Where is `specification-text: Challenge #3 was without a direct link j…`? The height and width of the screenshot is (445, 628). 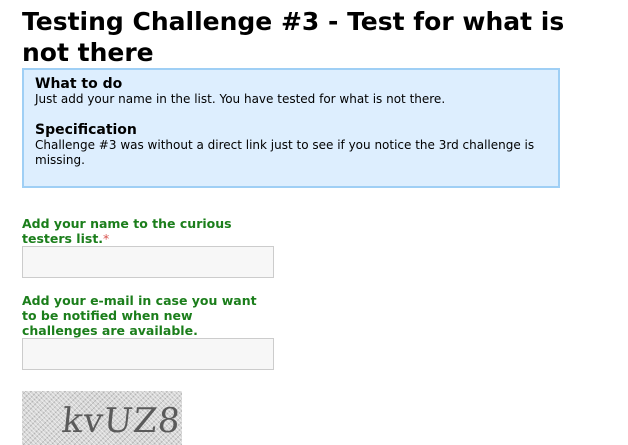 specification-text: Challenge #3 was without a direct link j… is located at coordinates (285, 152).